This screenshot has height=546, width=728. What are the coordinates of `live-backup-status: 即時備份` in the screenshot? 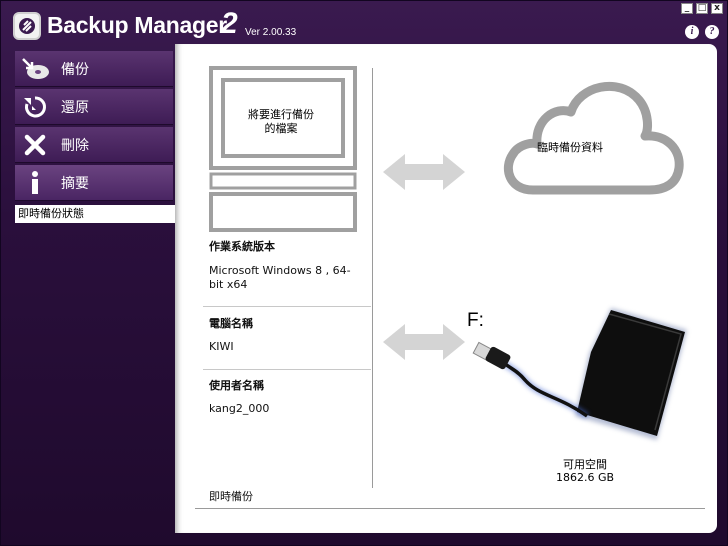 It's located at (231, 496).